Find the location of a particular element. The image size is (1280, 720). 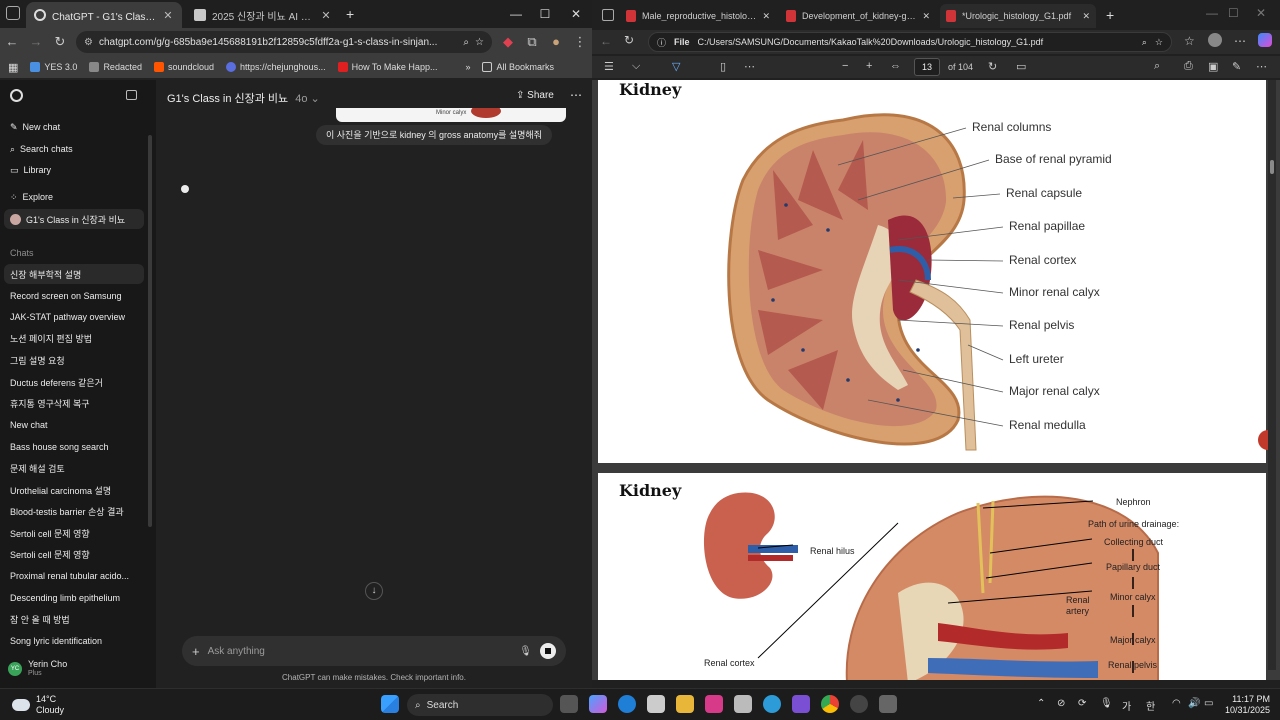

zoom-in-icon: + is located at coordinates (869, 66).